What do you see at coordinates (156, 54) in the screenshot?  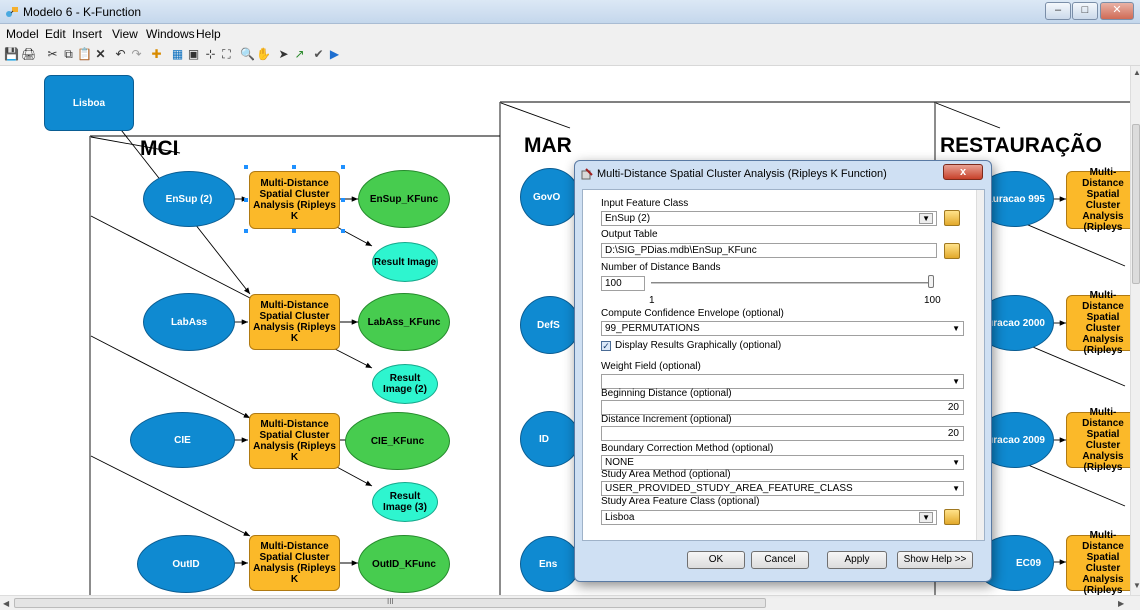 I see `add-data-icon: ✚` at bounding box center [156, 54].